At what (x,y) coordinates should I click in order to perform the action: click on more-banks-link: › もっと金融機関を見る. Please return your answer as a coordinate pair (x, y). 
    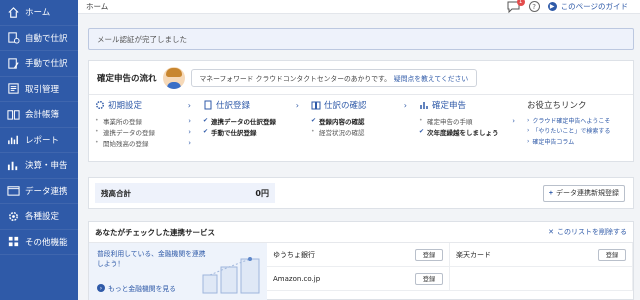
    Looking at the image, I should click on (136, 288).